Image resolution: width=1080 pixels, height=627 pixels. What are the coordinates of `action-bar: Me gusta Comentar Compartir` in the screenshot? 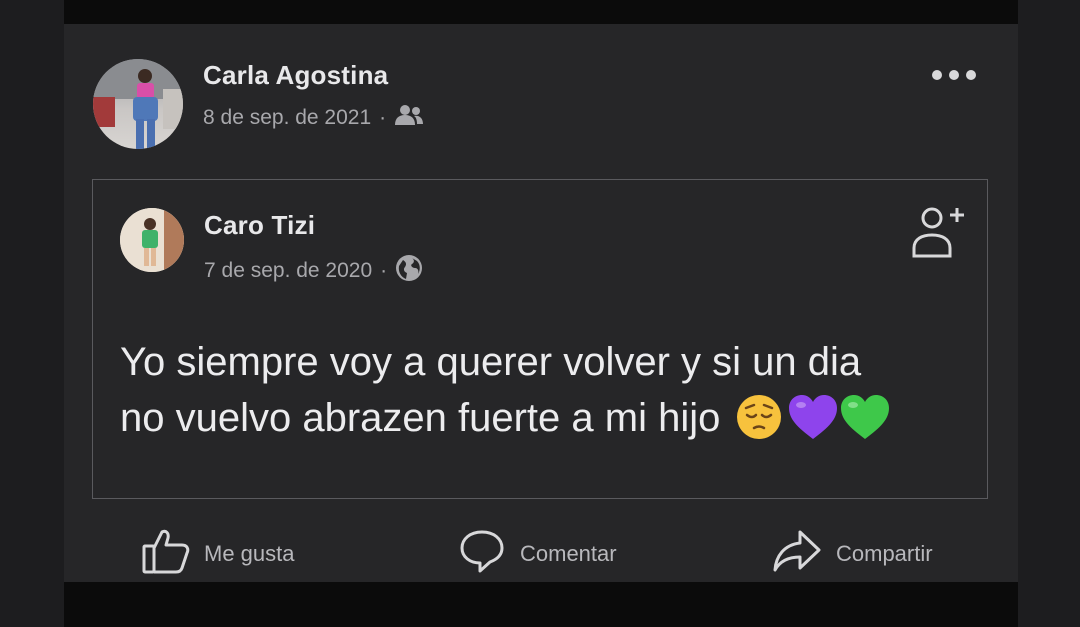 It's located at (541, 554).